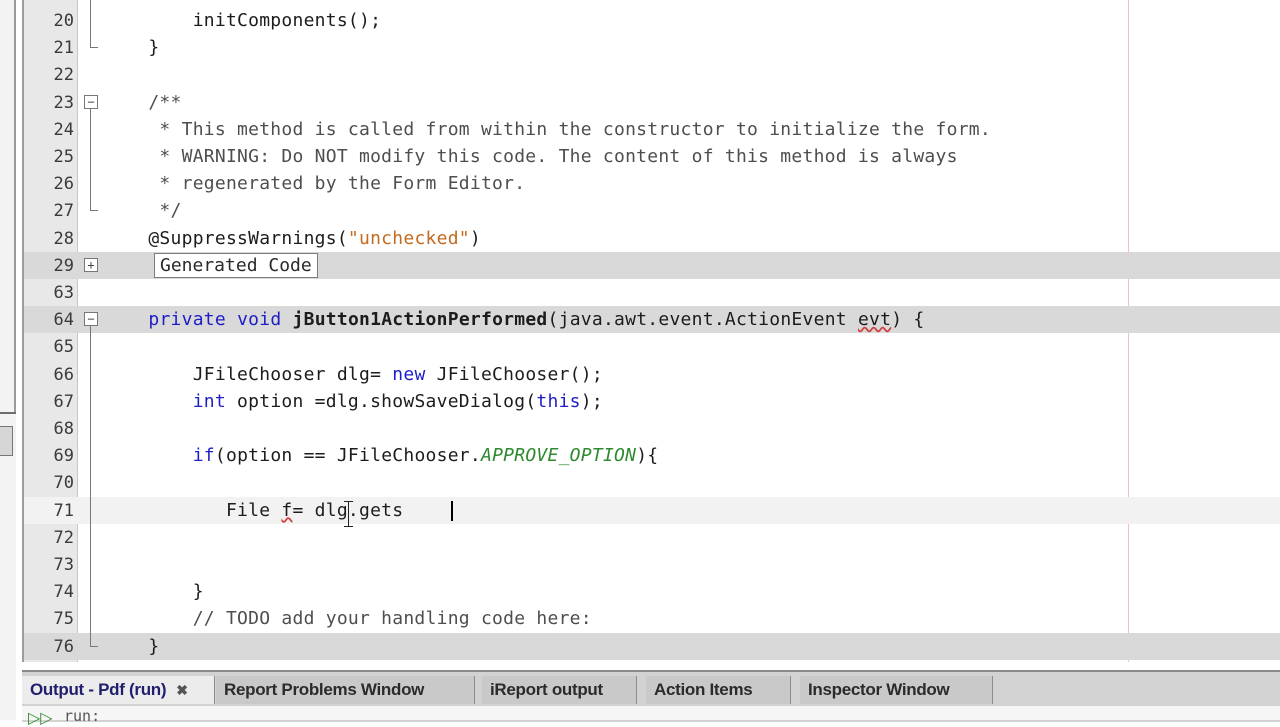  Describe the element at coordinates (409, 374) in the screenshot. I see `code-token: new` at that location.